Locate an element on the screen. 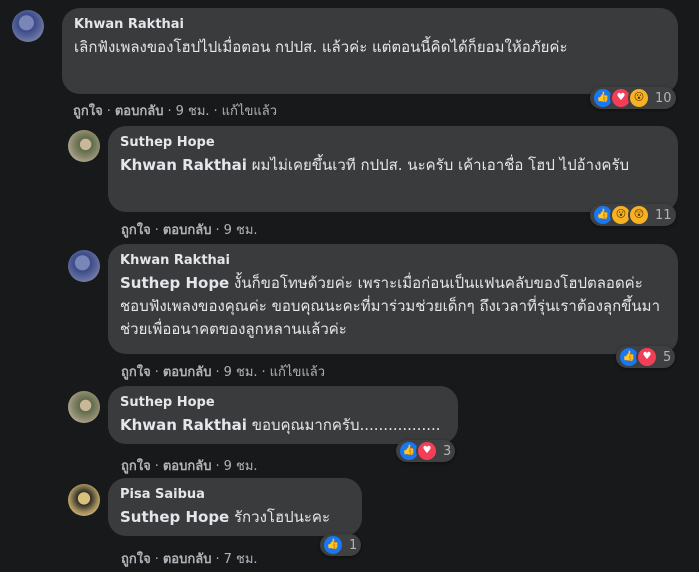  comment-bubble: Pisa Saibua Suthep Hope รักวงโฮปนะคะ is located at coordinates (235, 507).